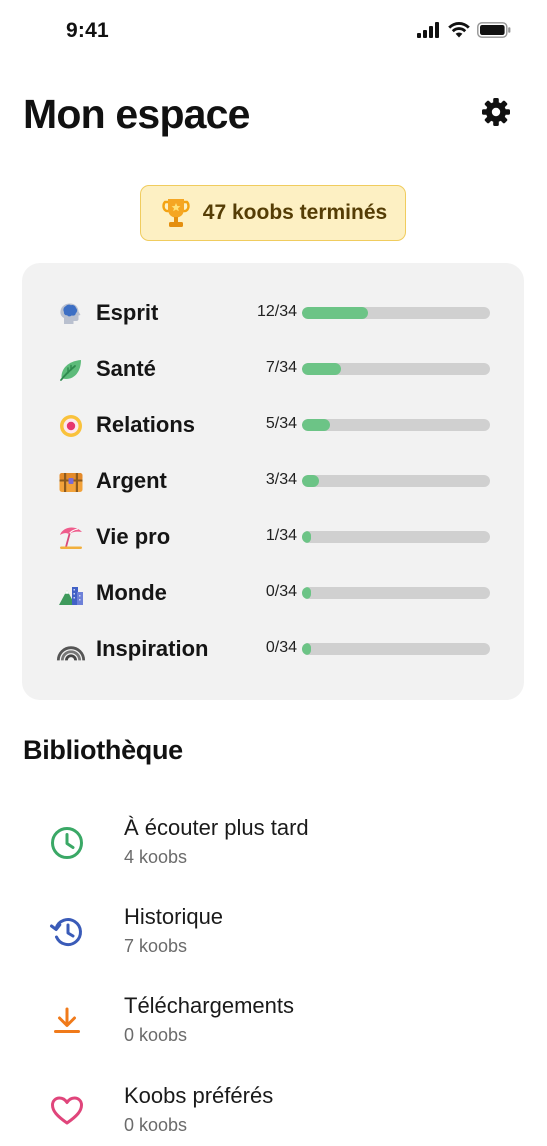 Image resolution: width=547 pixels, height=1146 pixels. I want to click on library-section-title: Bibliothèque, so click(103, 750).